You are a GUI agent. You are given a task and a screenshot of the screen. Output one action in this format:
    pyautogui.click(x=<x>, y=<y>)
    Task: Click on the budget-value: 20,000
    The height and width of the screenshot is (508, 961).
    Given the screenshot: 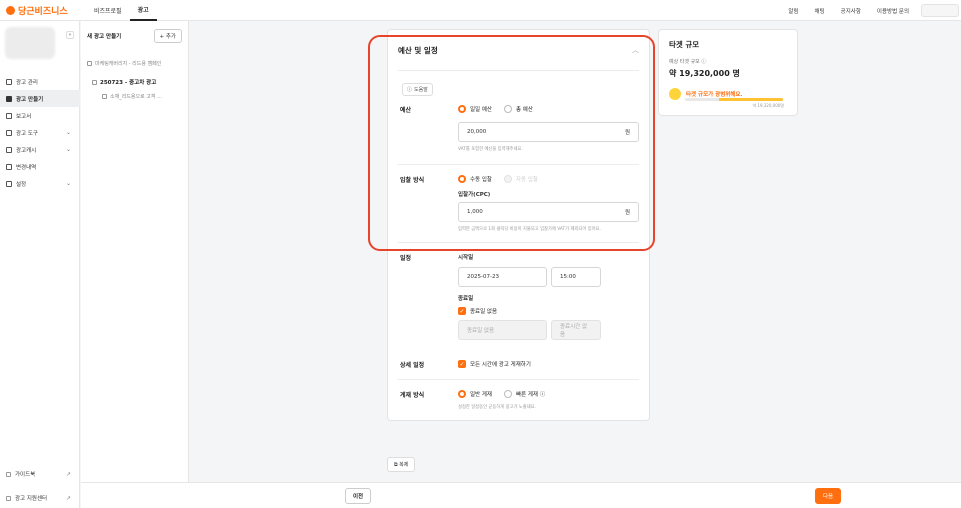 What is the action you would take?
    pyautogui.click(x=477, y=132)
    